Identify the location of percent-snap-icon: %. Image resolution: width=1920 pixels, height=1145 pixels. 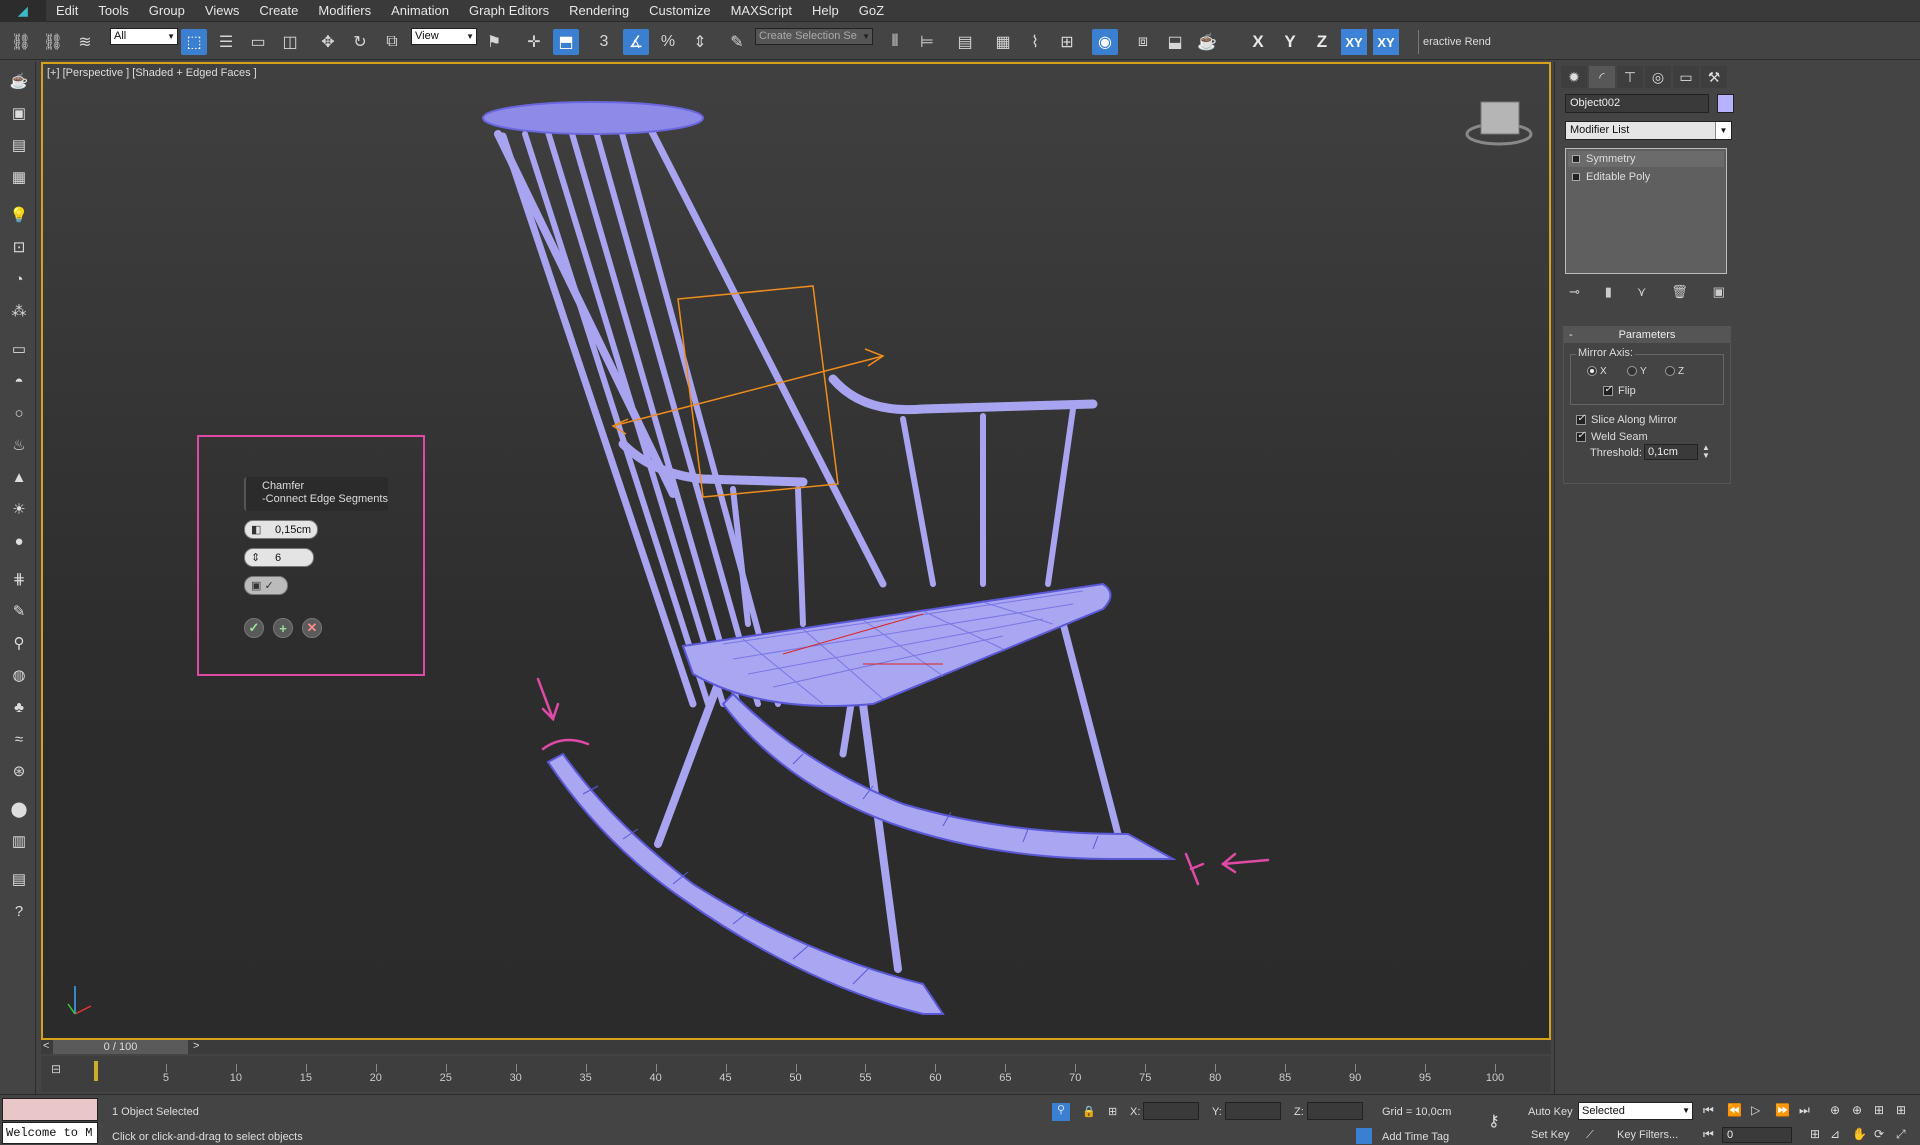
(668, 42).